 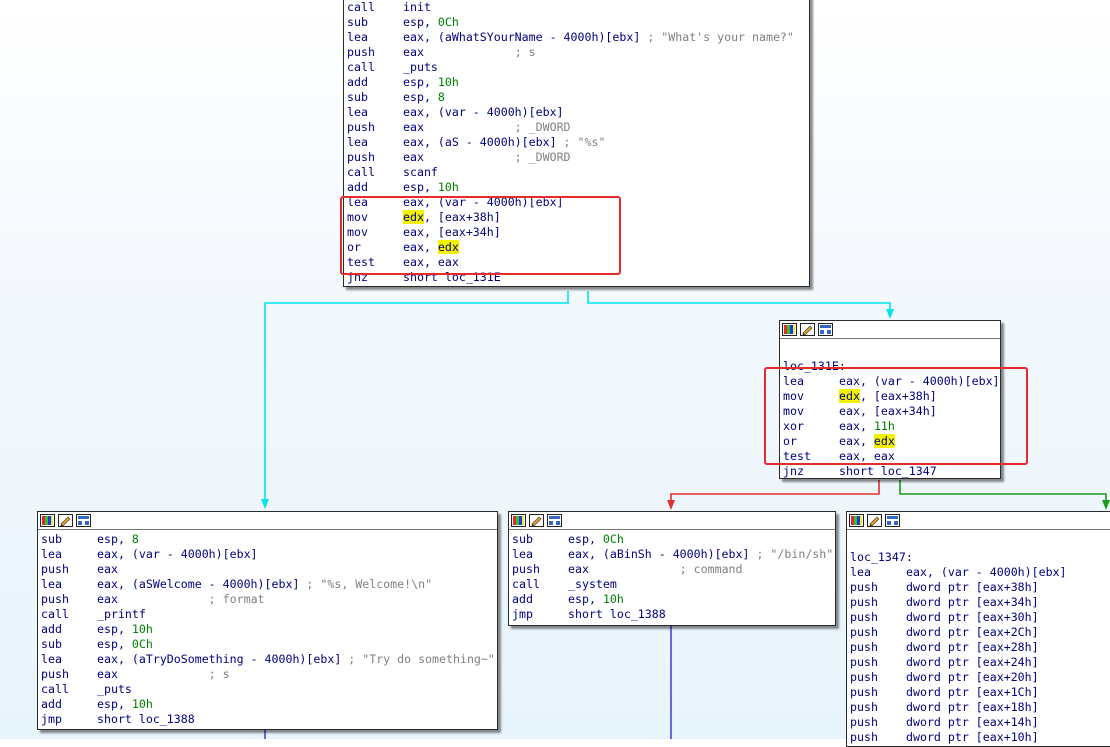 What do you see at coordinates (1106, 505) in the screenshot?
I see `edge-loc131e-to-loc1347-arrow` at bounding box center [1106, 505].